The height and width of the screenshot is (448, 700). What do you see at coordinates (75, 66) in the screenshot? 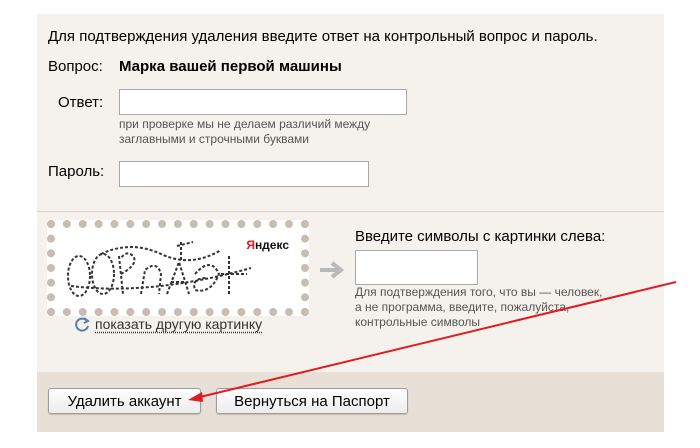
I see `question-label: Вопрос:` at bounding box center [75, 66].